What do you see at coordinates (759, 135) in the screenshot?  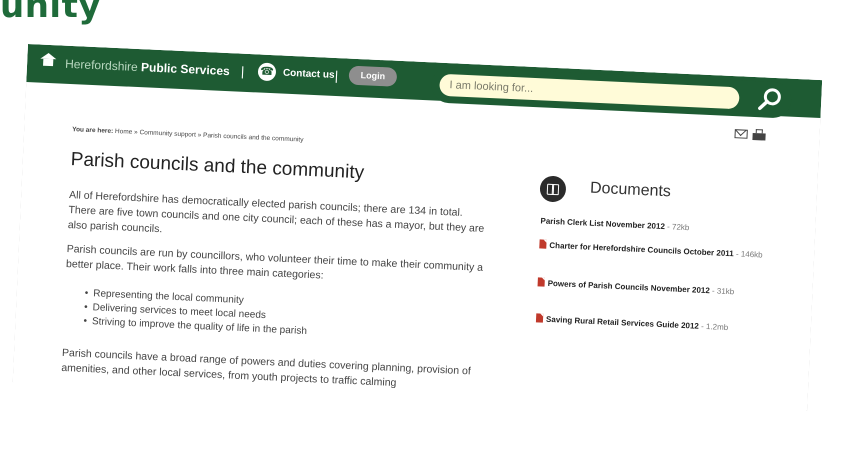 I see `print-icon` at bounding box center [759, 135].